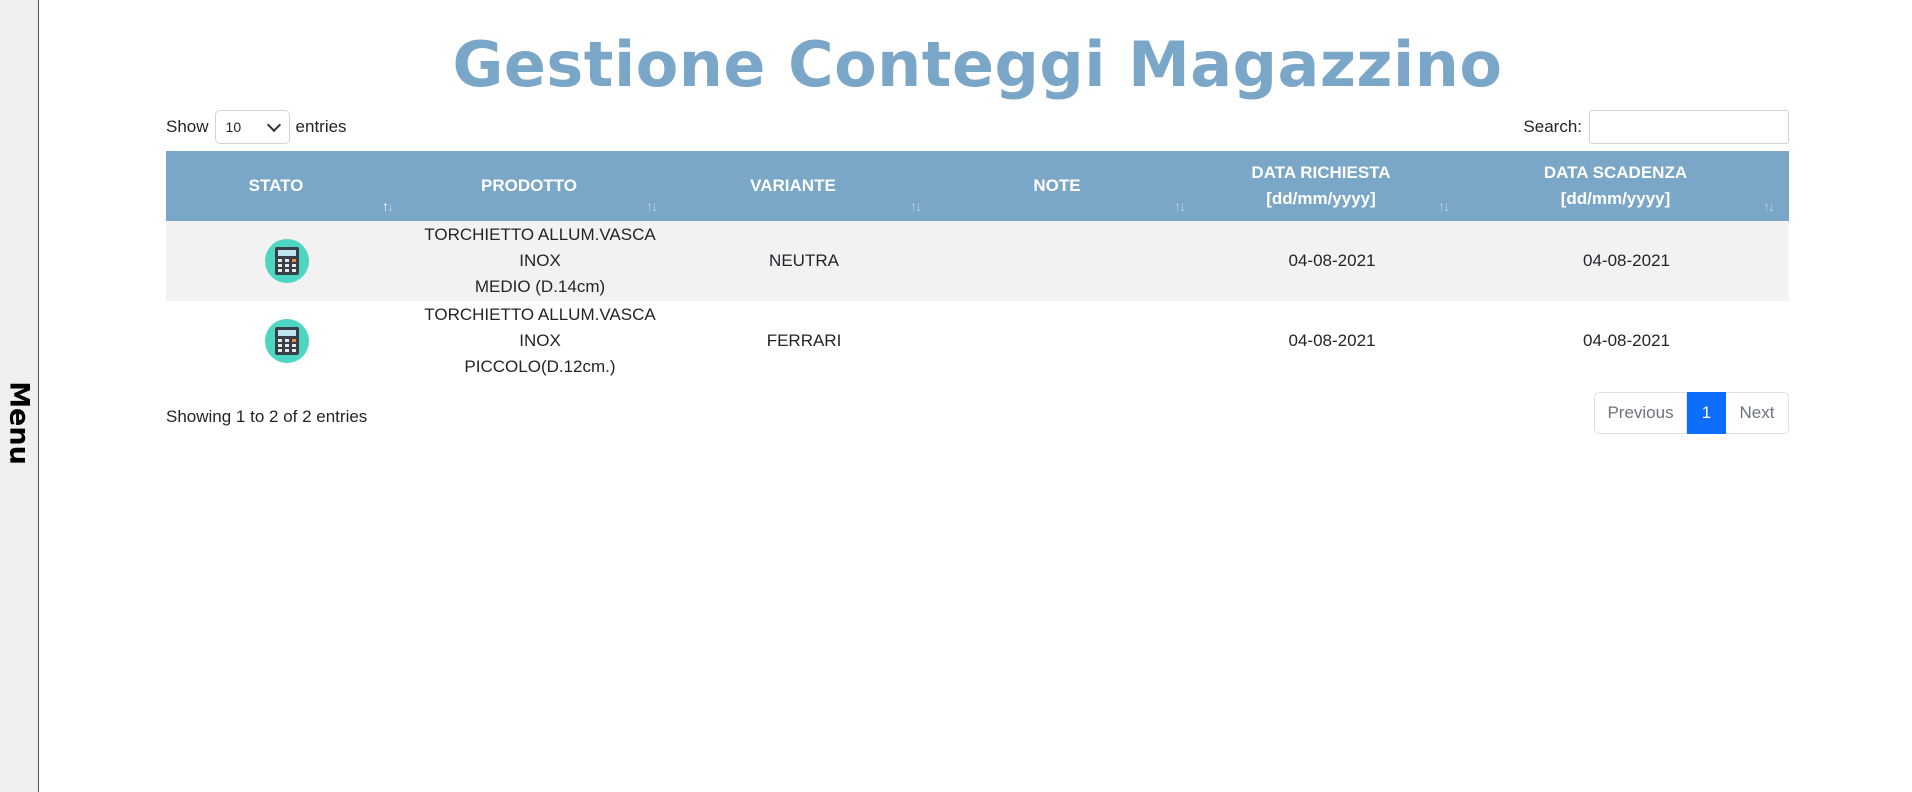 This screenshot has width=1912, height=792. Describe the element at coordinates (1332, 186) in the screenshot. I see `column-header-data-richiesta: DATA RICHIESTA [dd/mm/yyyy] ↑↓` at that location.